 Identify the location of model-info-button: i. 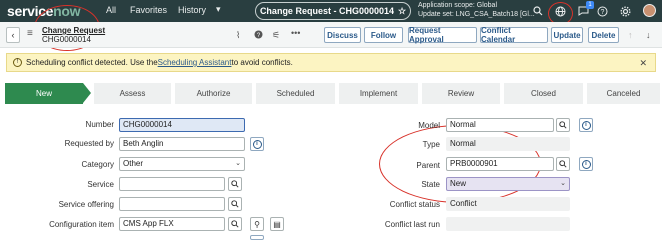
(586, 125).